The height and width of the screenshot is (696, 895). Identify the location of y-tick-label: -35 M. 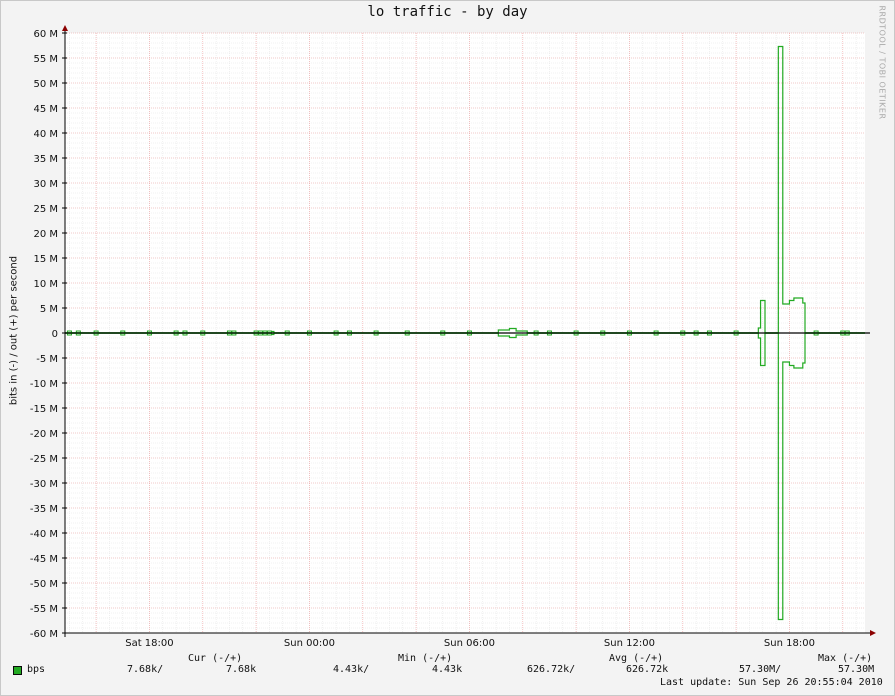
(44, 509).